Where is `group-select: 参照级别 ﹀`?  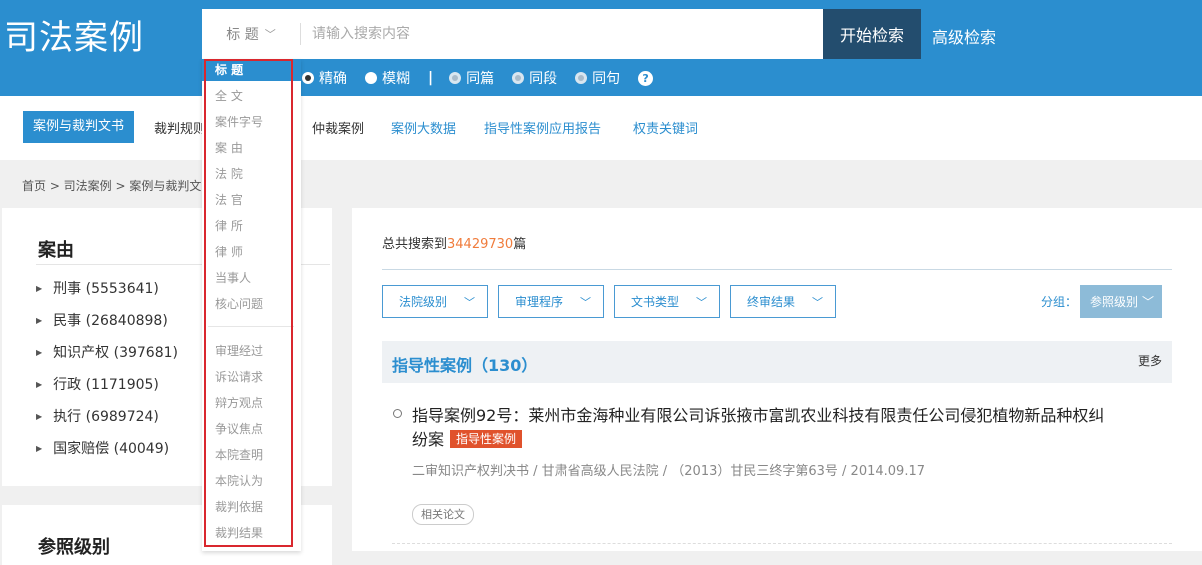 group-select: 参照级别 ﹀ is located at coordinates (1121, 301).